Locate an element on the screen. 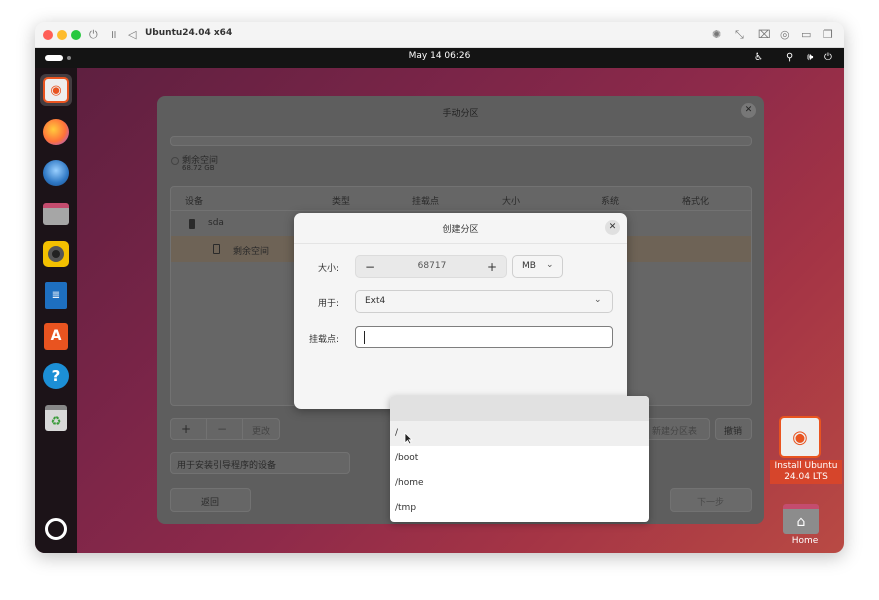  size-label: 大小: is located at coordinates (328, 269).